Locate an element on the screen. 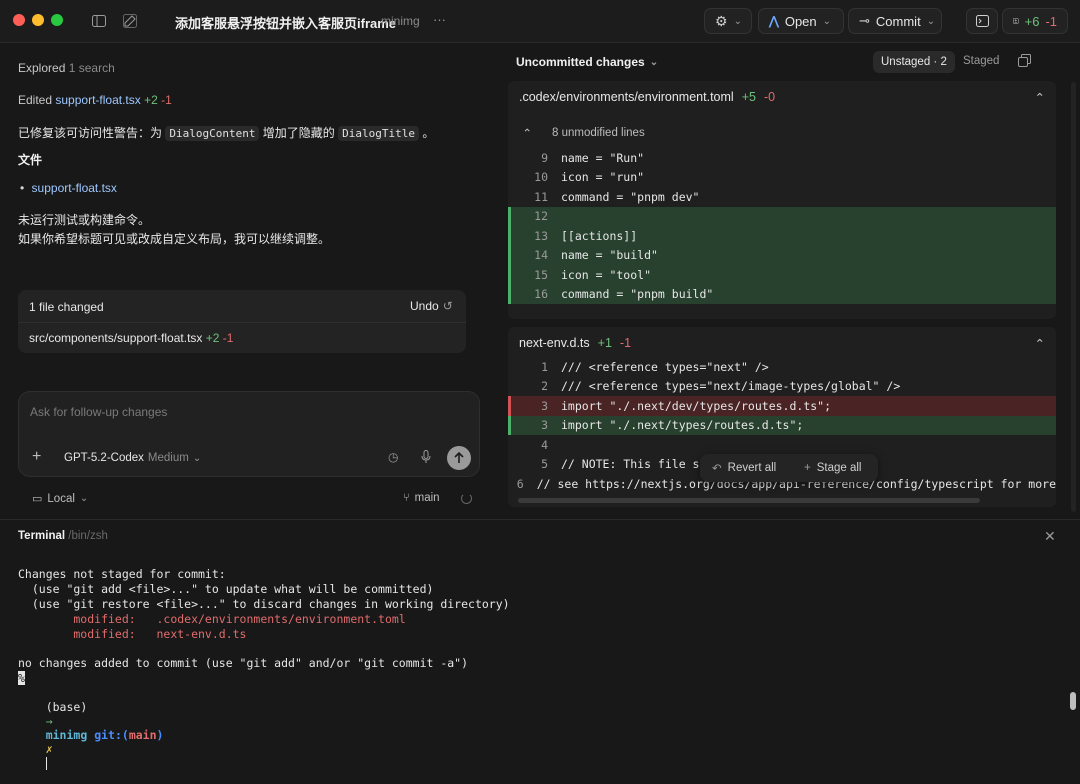  environment-label: Local is located at coordinates (61, 498).